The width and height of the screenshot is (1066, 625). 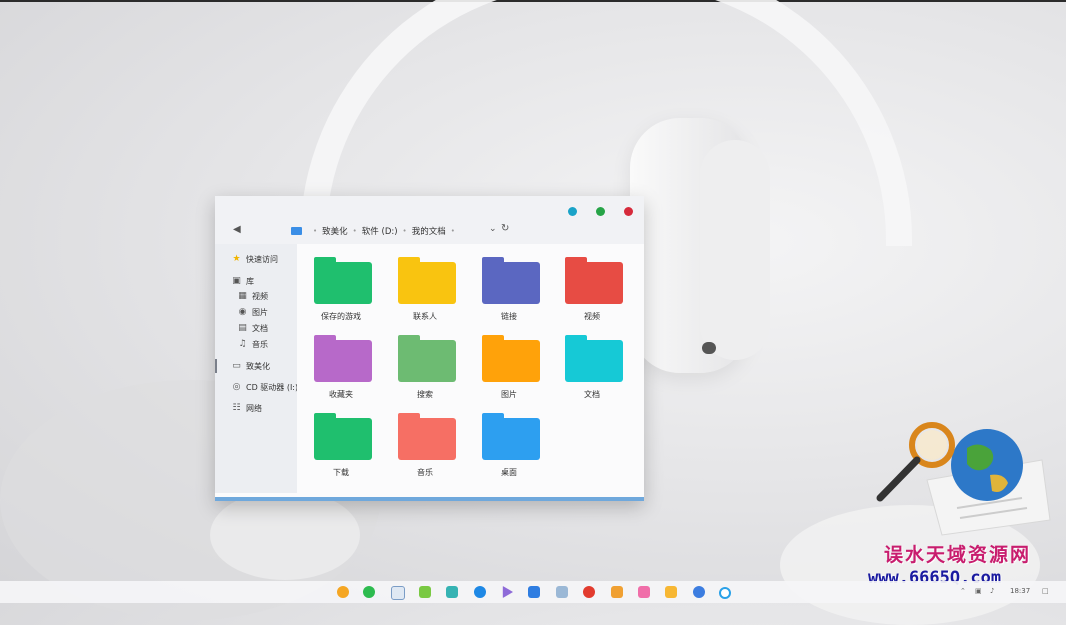 I want to click on maximize-button, so click(x=600, y=211).